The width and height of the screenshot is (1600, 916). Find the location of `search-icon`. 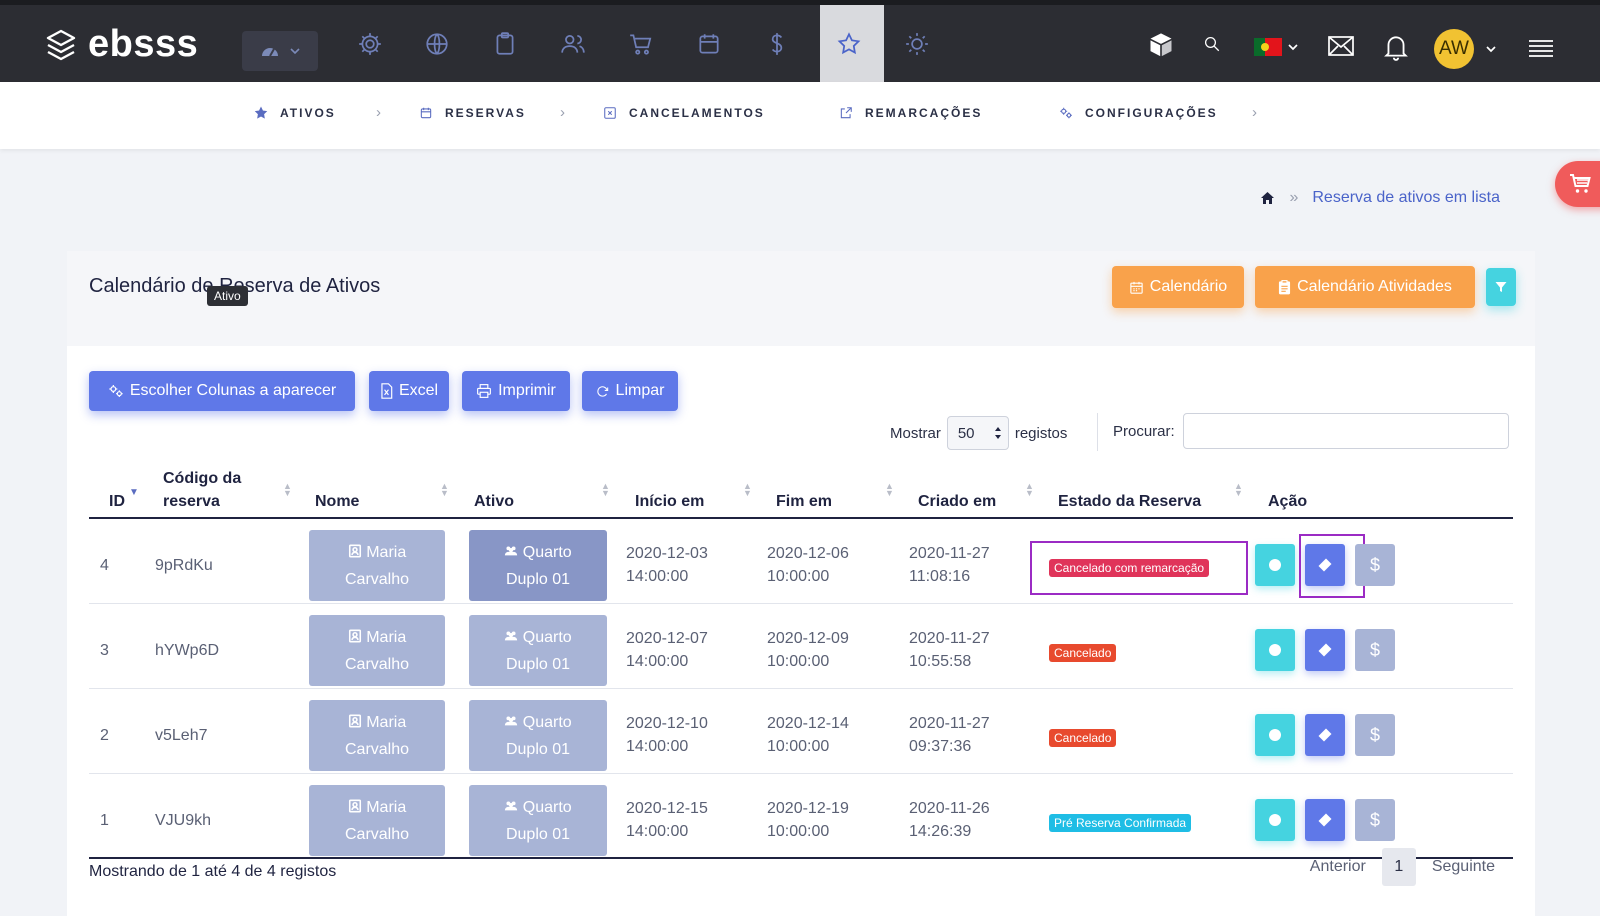

search-icon is located at coordinates (1212, 44).